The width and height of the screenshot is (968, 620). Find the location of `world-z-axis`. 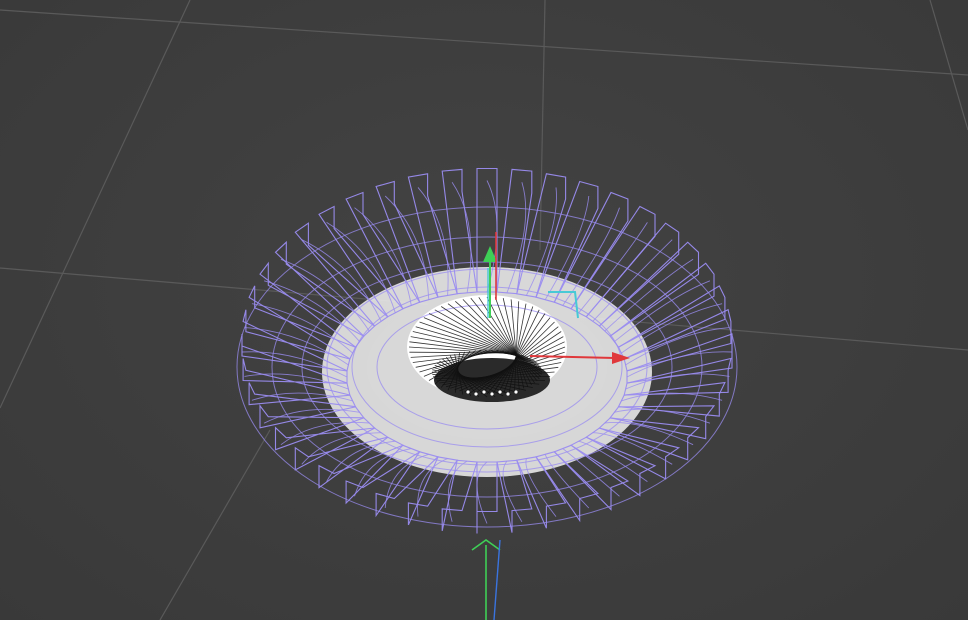

world-z-axis is located at coordinates (497, 579).